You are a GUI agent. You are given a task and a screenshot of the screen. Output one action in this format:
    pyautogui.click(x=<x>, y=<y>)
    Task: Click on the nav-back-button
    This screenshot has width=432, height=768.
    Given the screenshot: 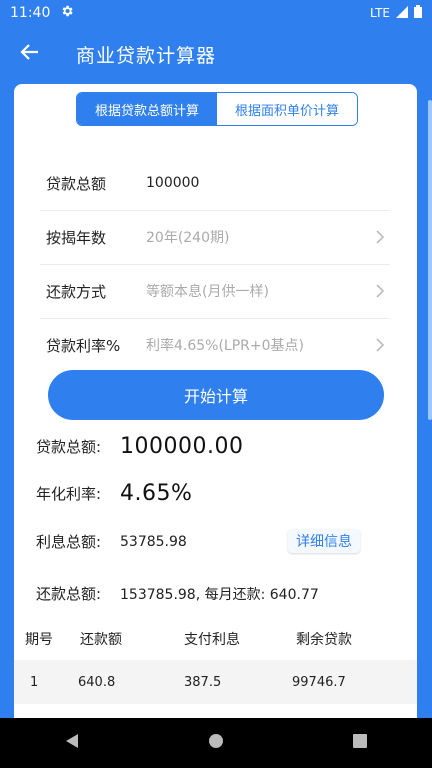 What is the action you would take?
    pyautogui.click(x=72, y=743)
    